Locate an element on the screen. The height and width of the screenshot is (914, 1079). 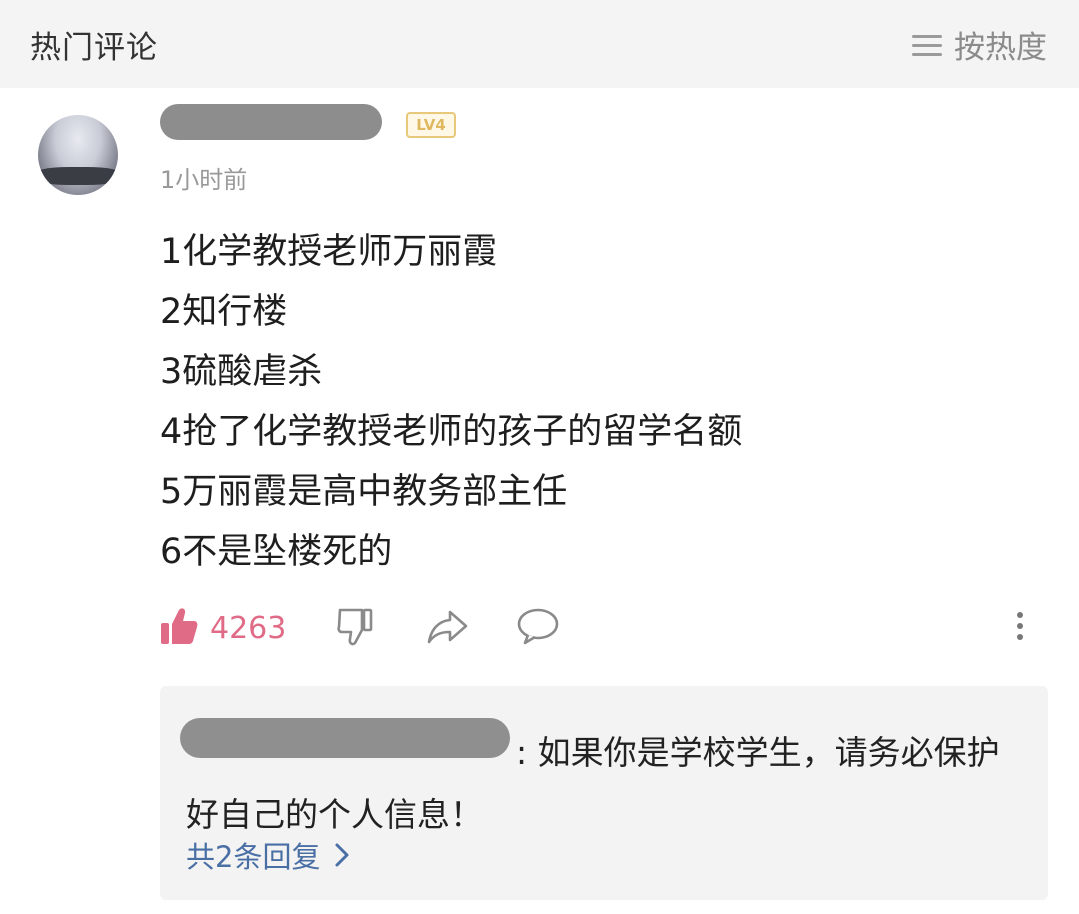
dislike-button is located at coordinates (355, 628).